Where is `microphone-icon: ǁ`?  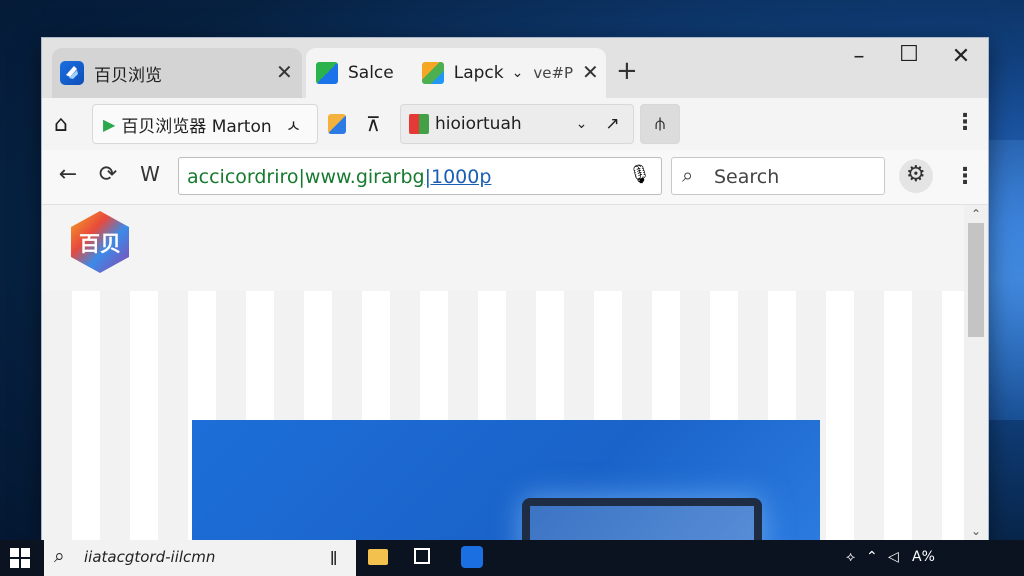 microphone-icon: ǁ is located at coordinates (333, 557).